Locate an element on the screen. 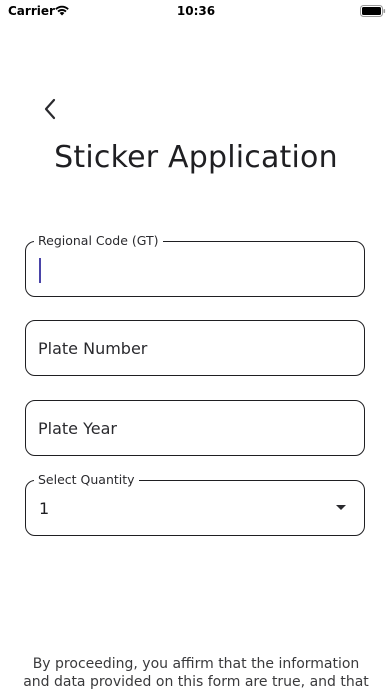  plate-number-input is located at coordinates (195, 348).